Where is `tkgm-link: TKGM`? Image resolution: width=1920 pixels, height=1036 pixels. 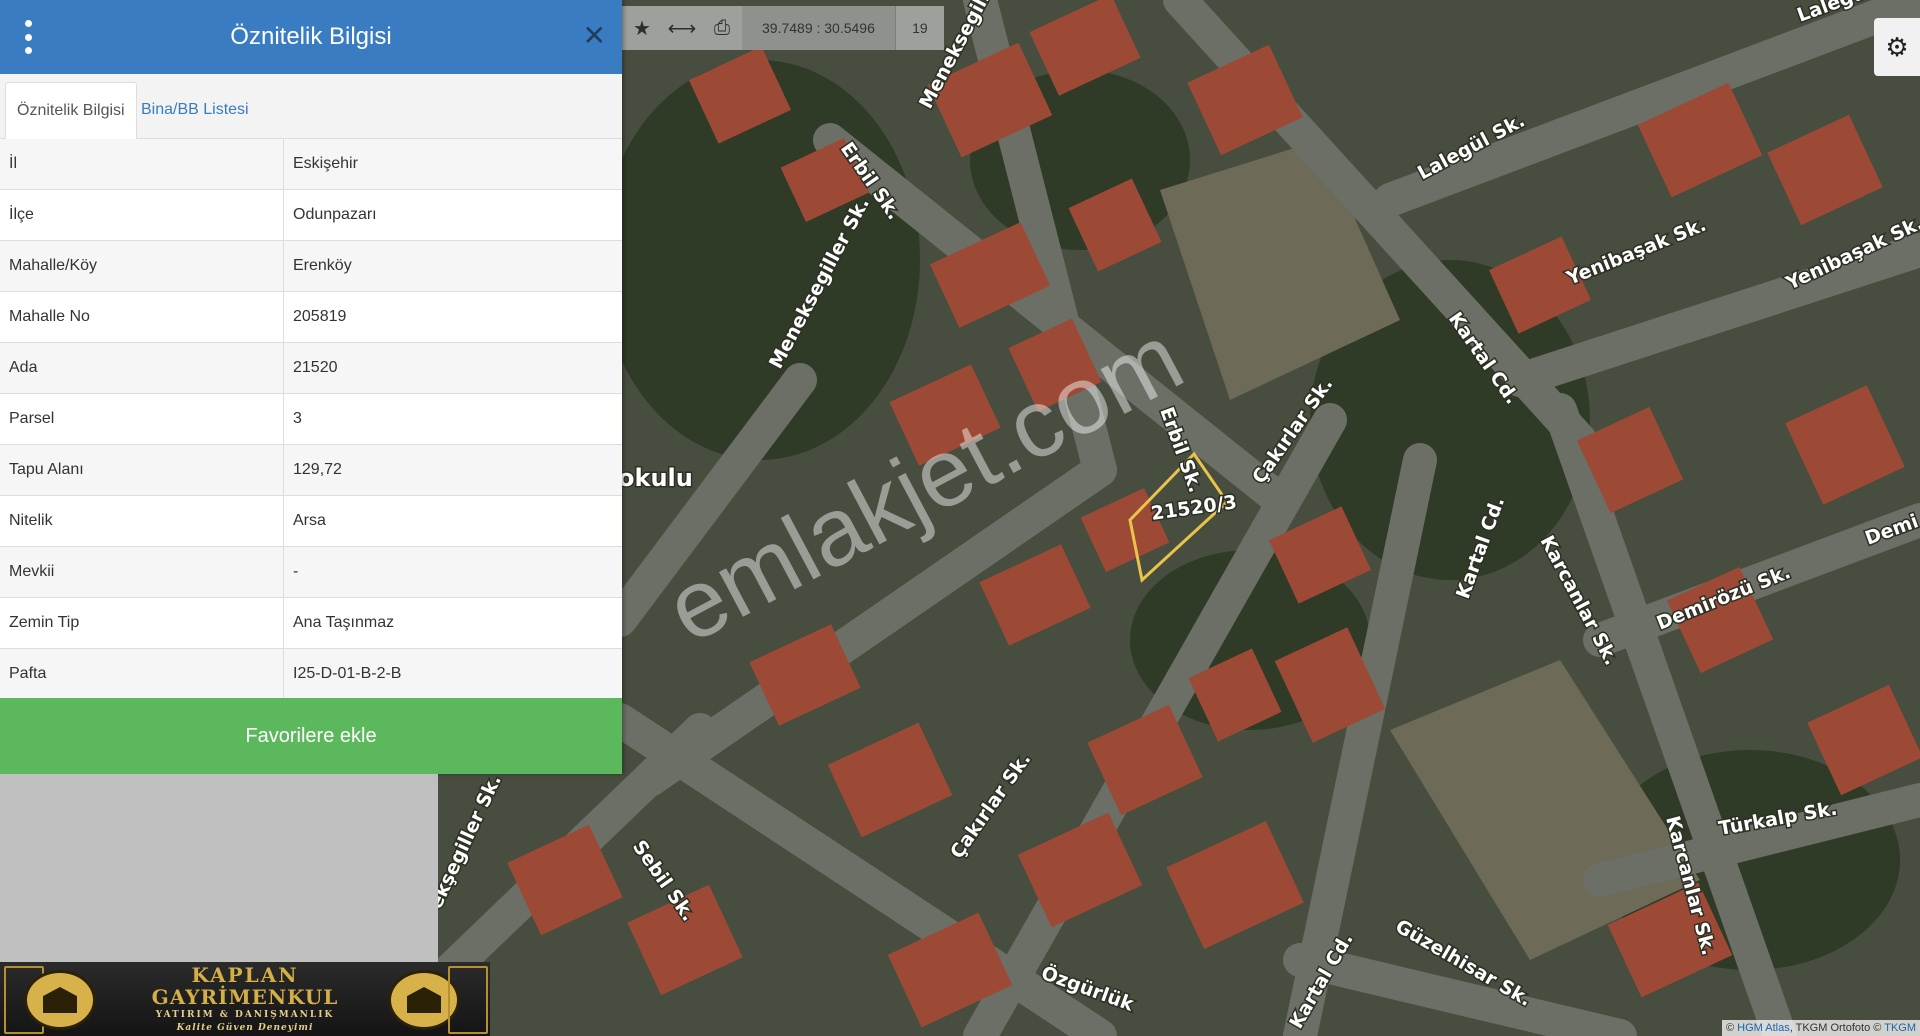 tkgm-link: TKGM is located at coordinates (1900, 1028).